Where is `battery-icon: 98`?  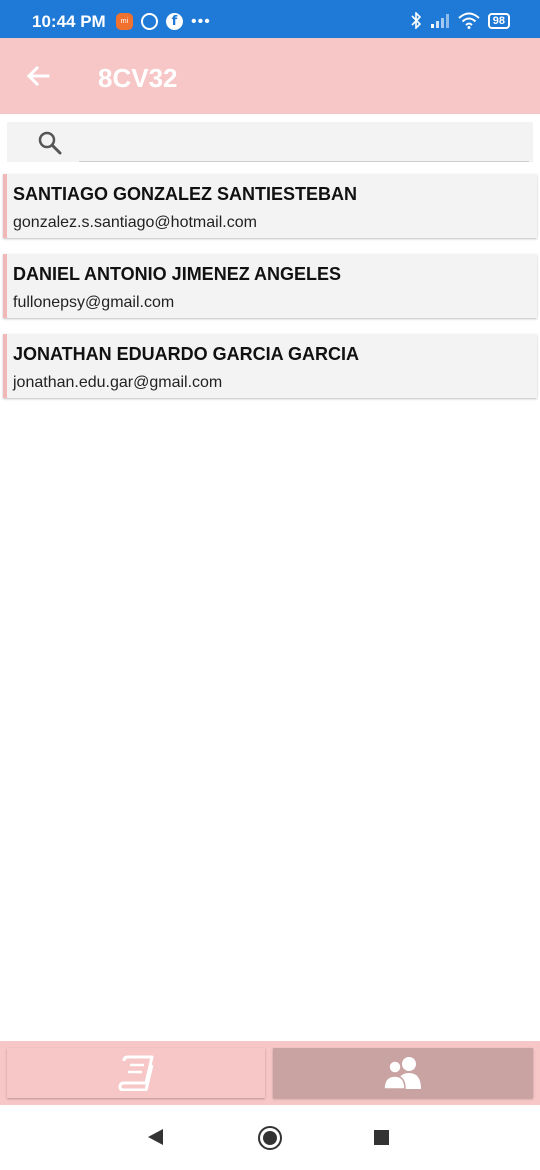
battery-icon: 98 is located at coordinates (498, 20).